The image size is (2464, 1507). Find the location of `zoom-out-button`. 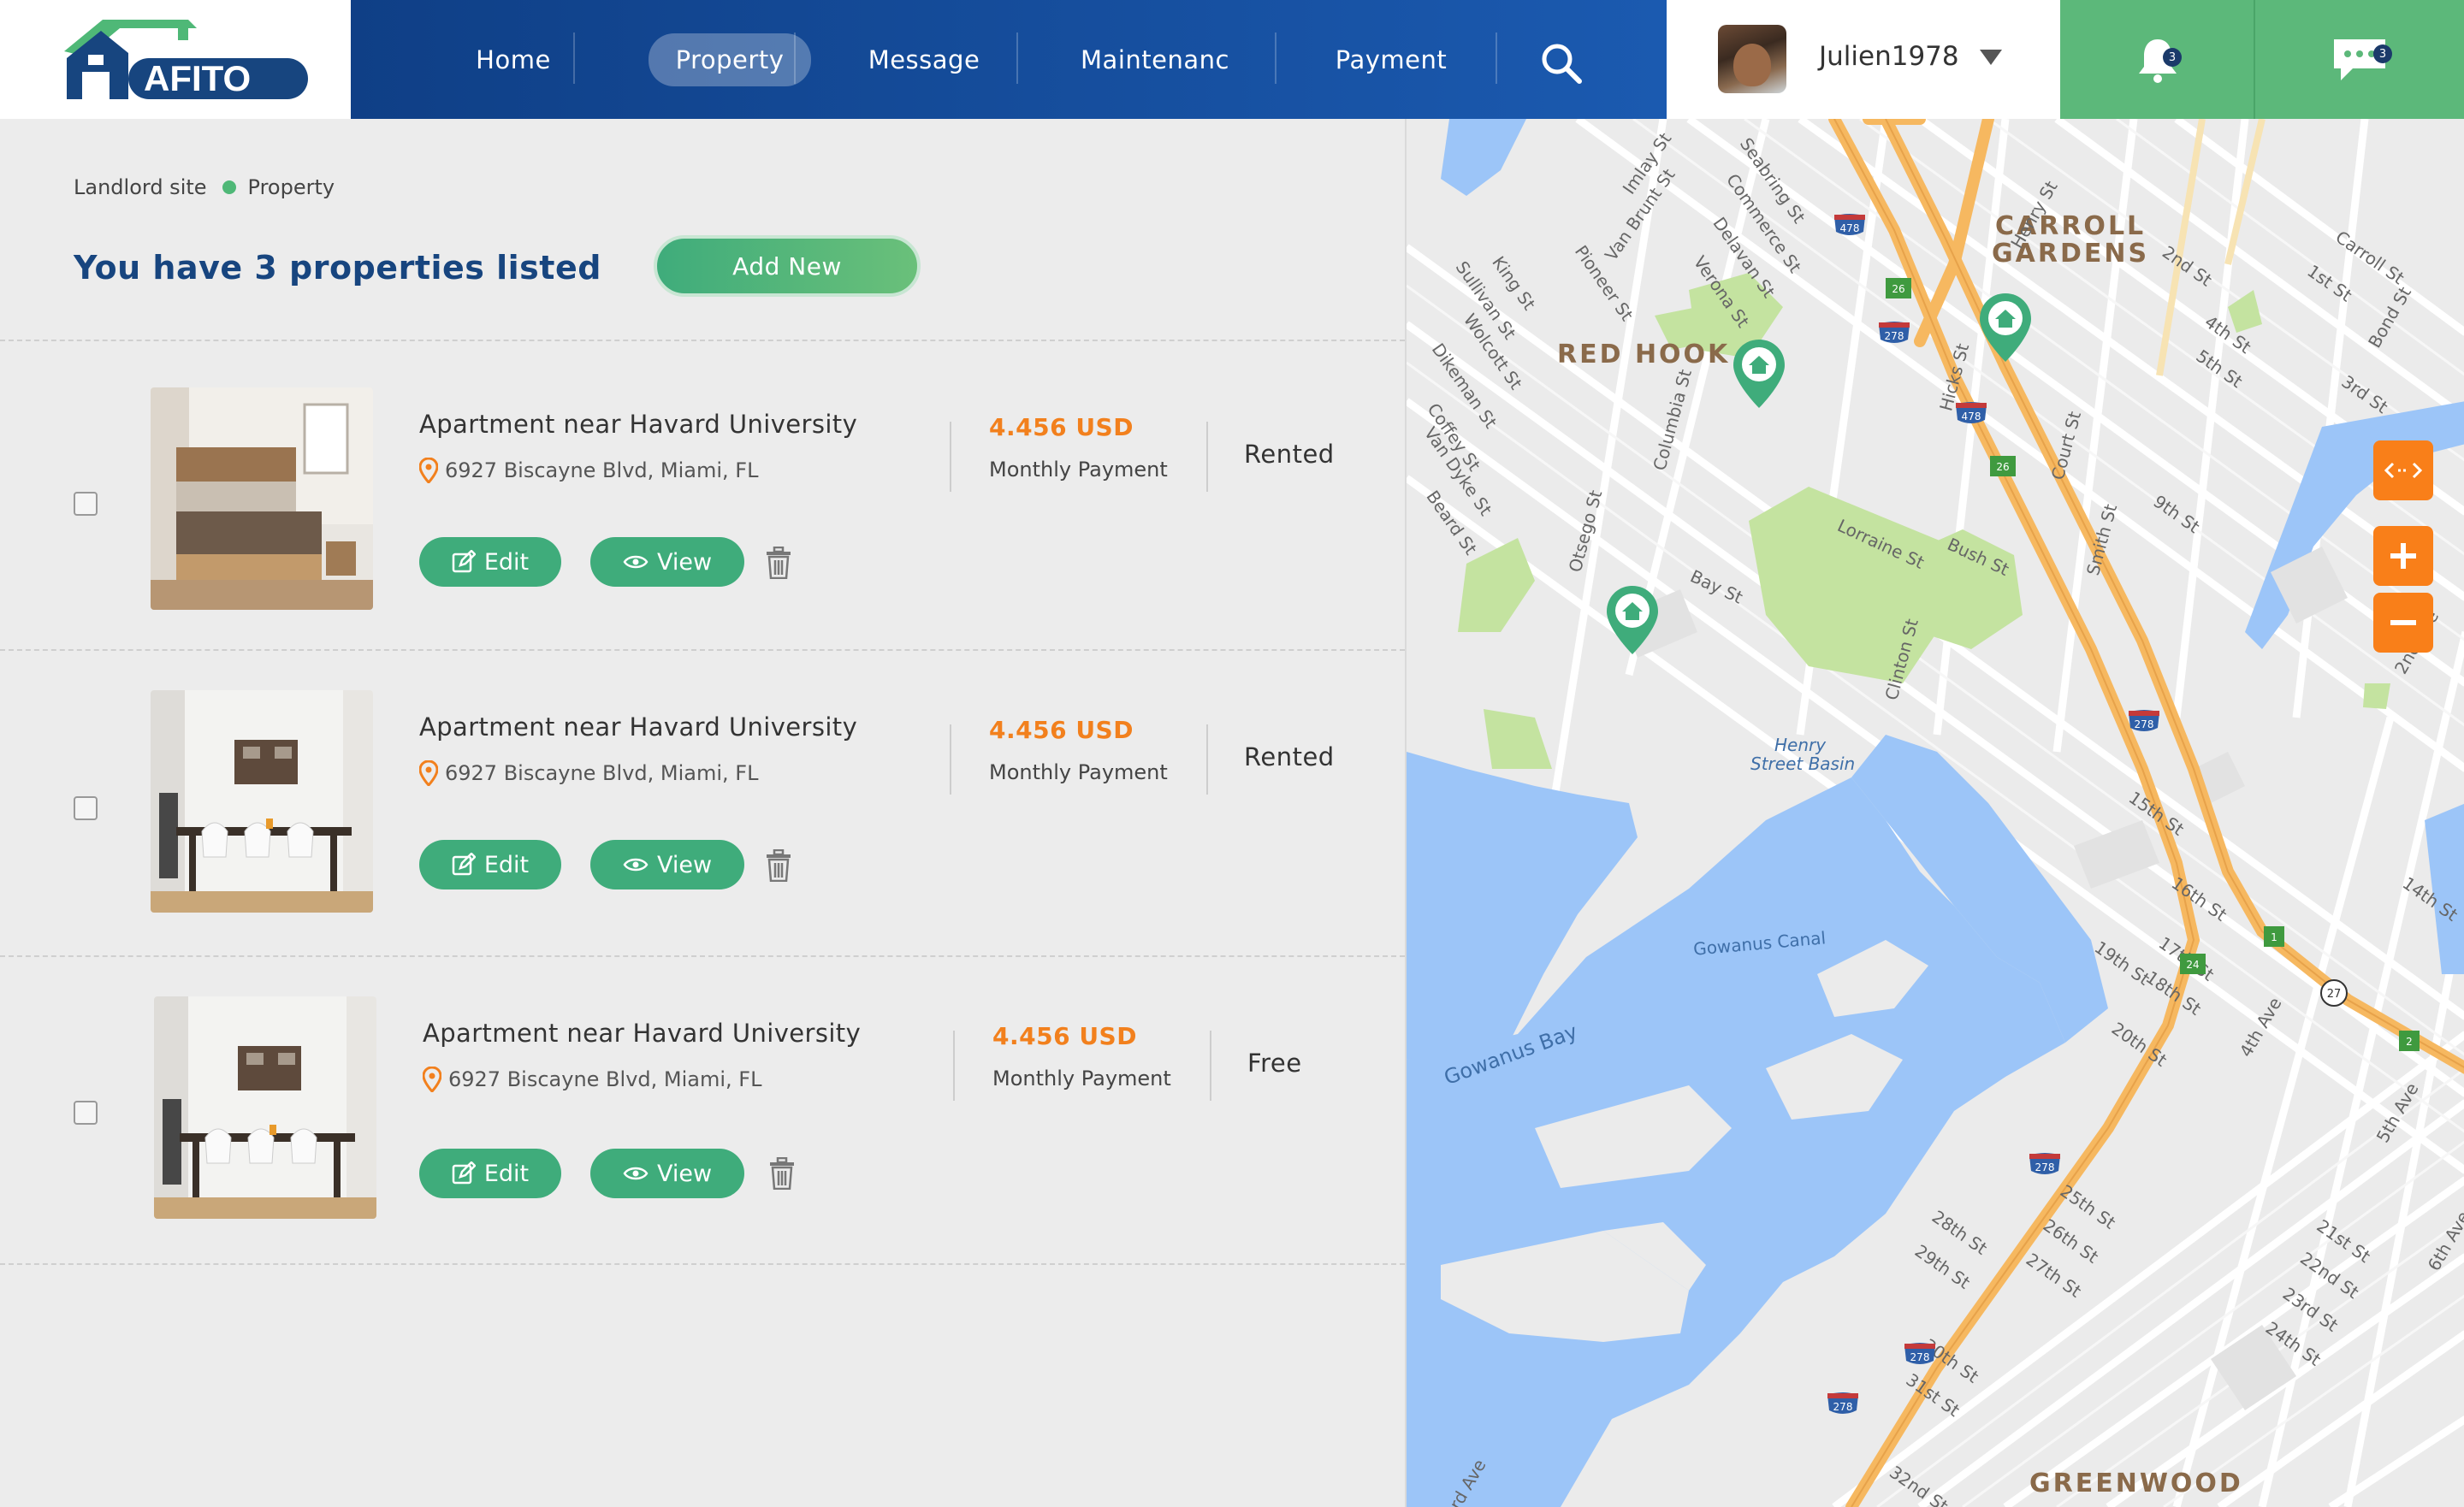

zoom-out-button is located at coordinates (2403, 623).